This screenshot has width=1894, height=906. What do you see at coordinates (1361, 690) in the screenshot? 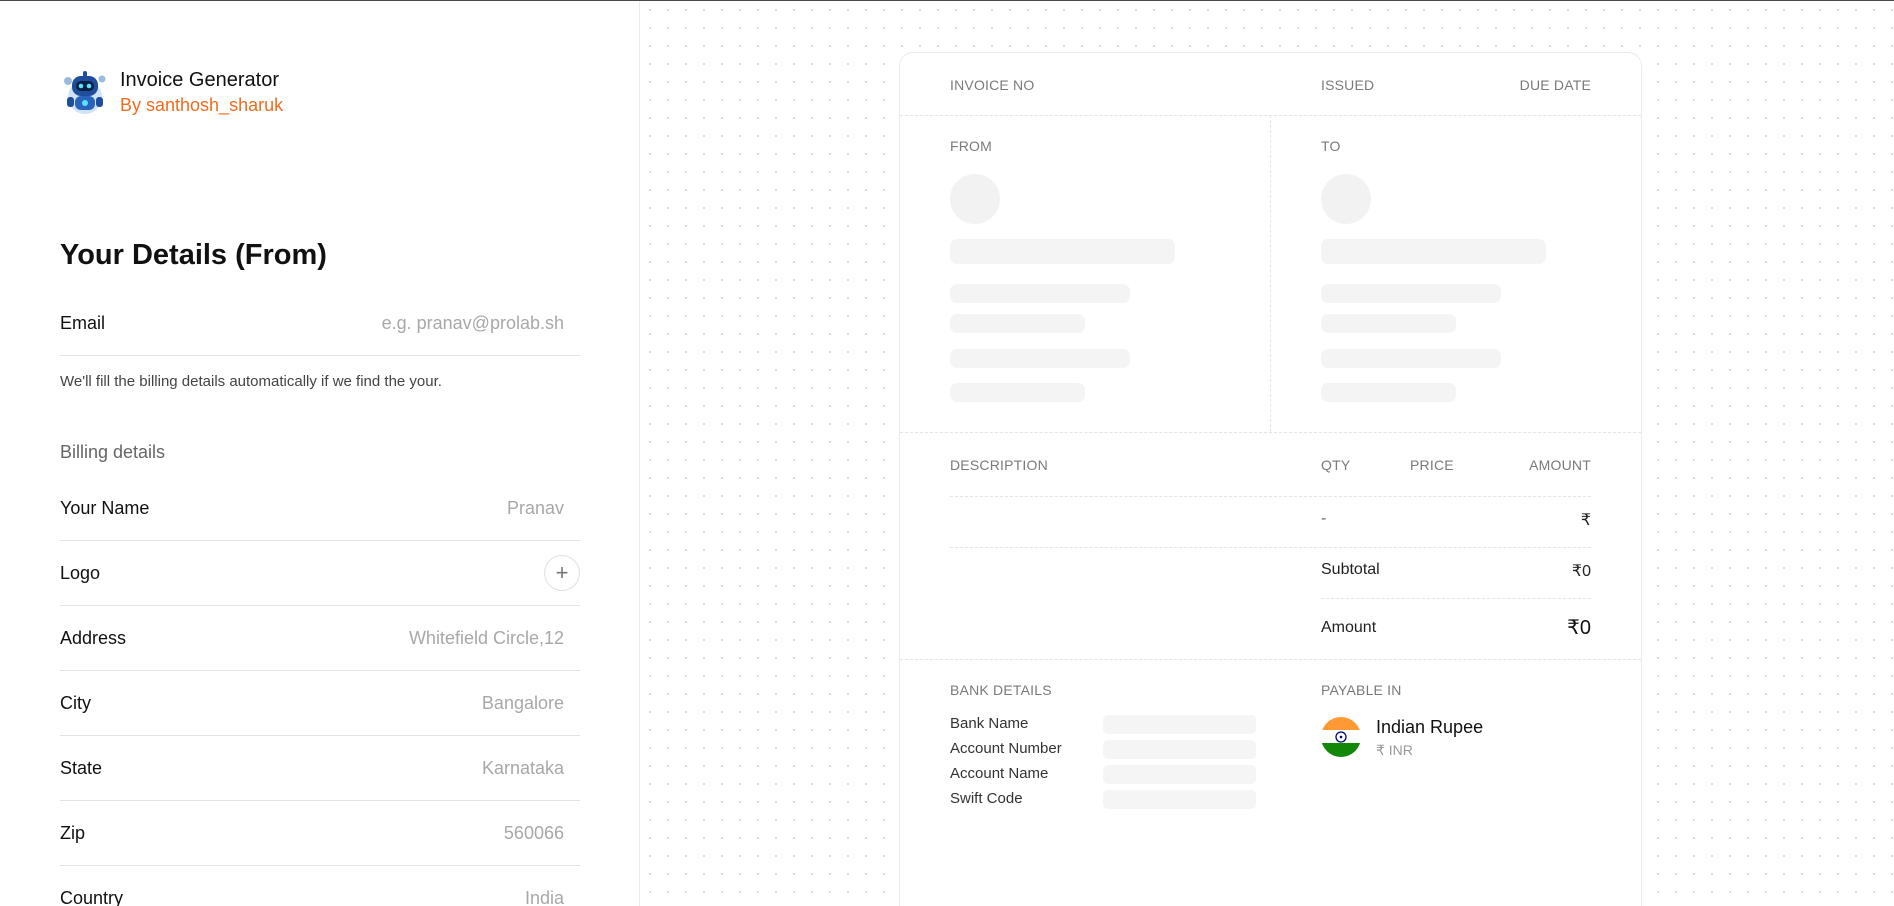
I see `payable-in-heading: PAYABLE IN` at bounding box center [1361, 690].